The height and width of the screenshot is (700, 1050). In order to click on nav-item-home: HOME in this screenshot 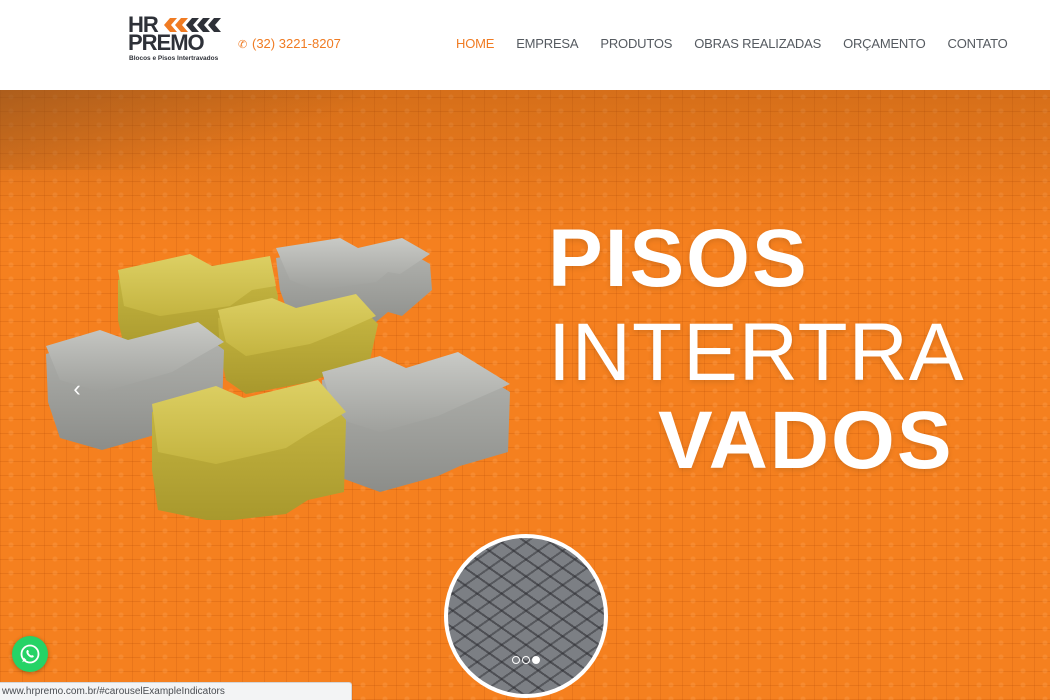, I will do `click(475, 43)`.